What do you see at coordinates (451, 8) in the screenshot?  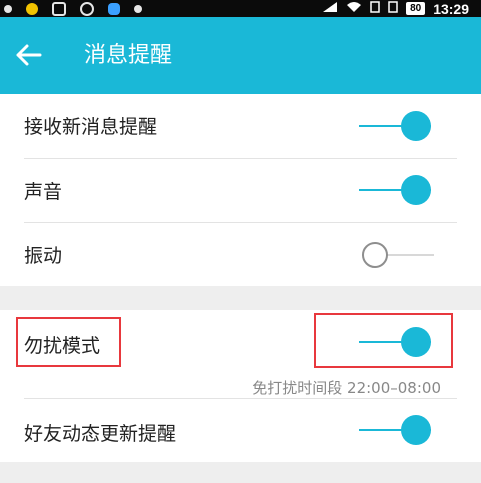 I see `status-time: 13:29` at bounding box center [451, 8].